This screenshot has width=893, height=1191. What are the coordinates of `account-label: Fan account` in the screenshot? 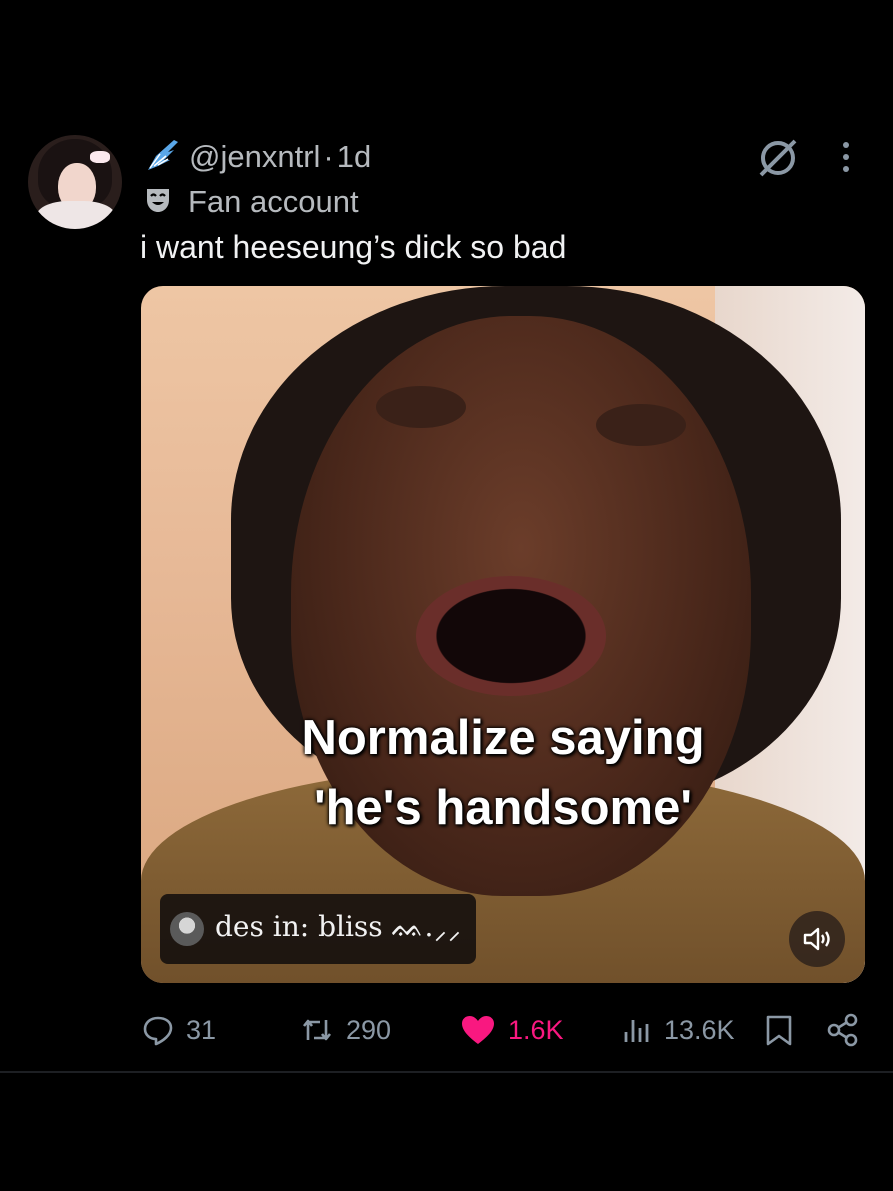 It's located at (273, 202).